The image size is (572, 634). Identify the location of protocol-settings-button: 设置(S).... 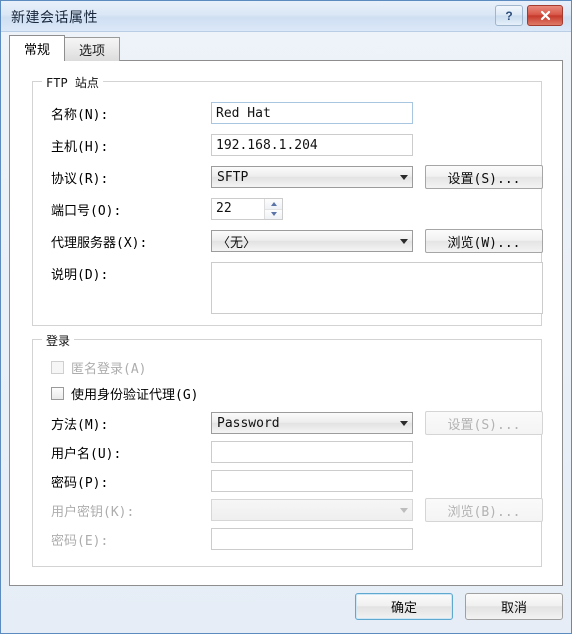
(484, 177).